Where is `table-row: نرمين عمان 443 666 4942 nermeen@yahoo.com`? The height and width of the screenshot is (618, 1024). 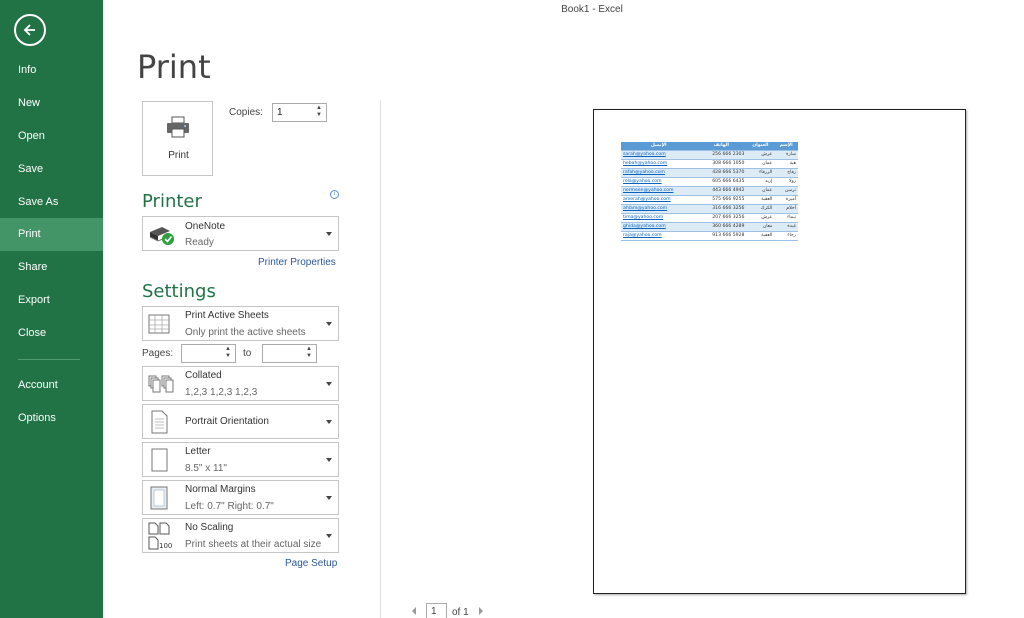
table-row: نرمين عمان 443 666 4942 nermeen@yahoo.com is located at coordinates (709, 191).